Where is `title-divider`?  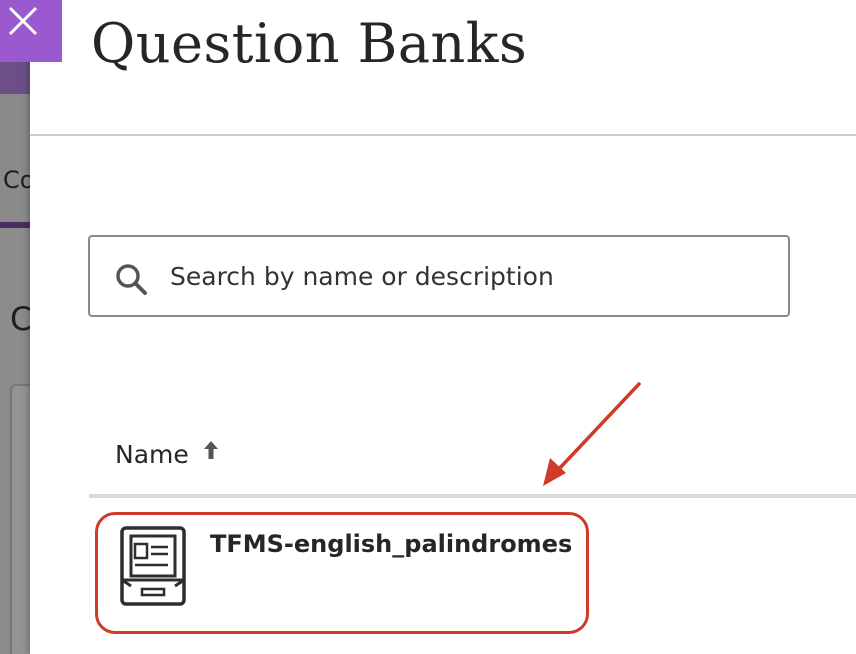 title-divider is located at coordinates (443, 135).